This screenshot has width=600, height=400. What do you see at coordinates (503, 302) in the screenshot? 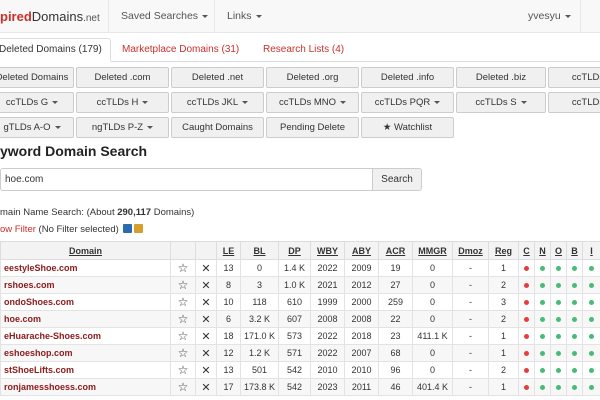
I see `cell-reg: 3` at bounding box center [503, 302].